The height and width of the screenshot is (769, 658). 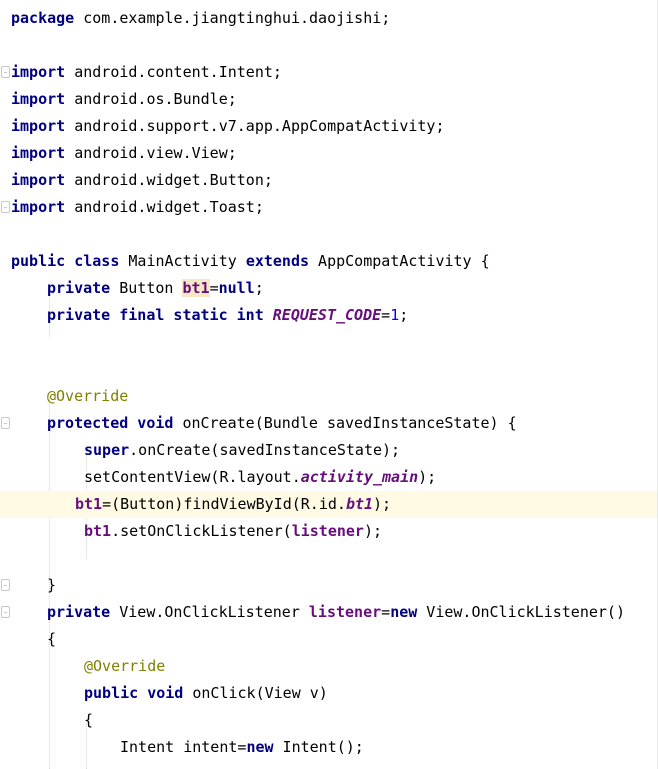 What do you see at coordinates (173, 72) in the screenshot?
I see `import-path: android.content.Intent;` at bounding box center [173, 72].